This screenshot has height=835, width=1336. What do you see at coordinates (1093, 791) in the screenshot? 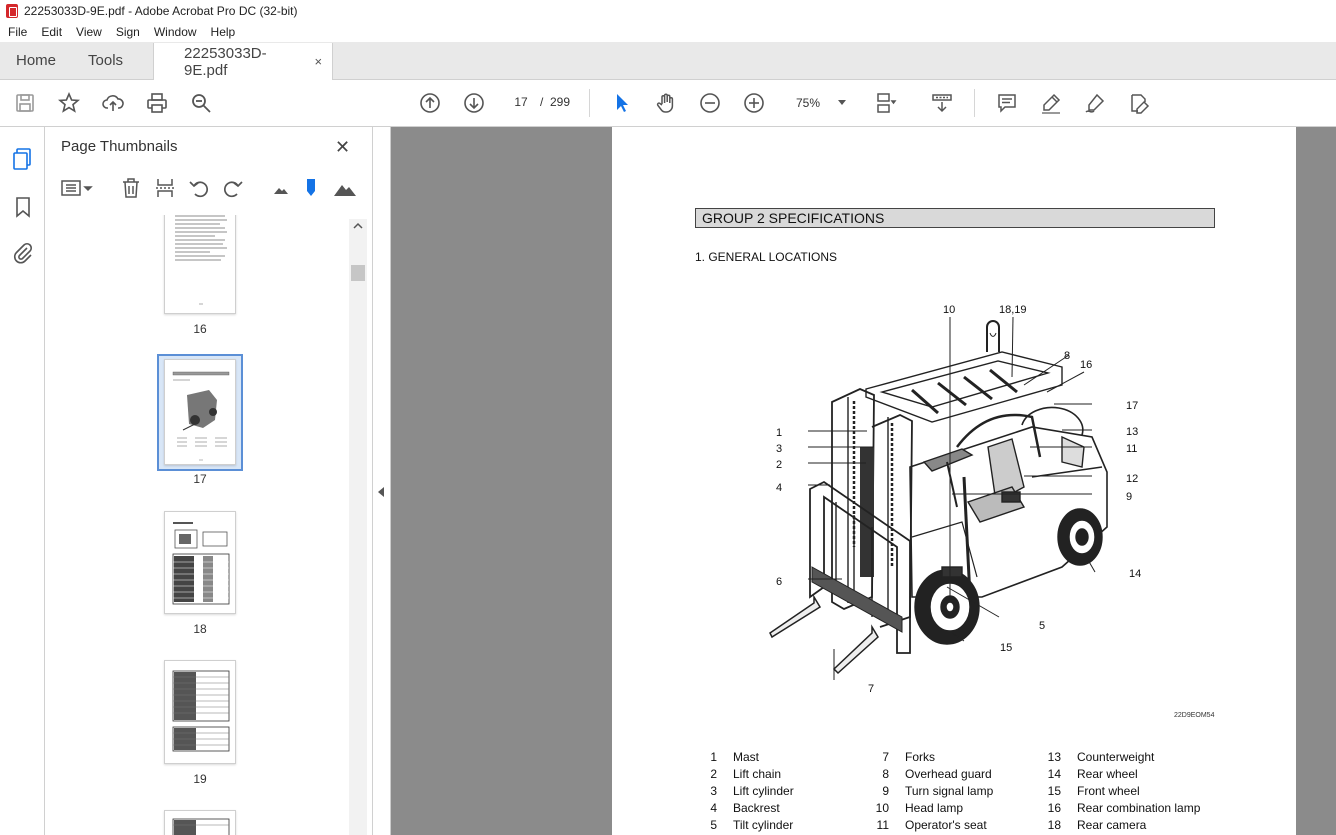
I see `legend-row: 15 Front wheel` at bounding box center [1093, 791].